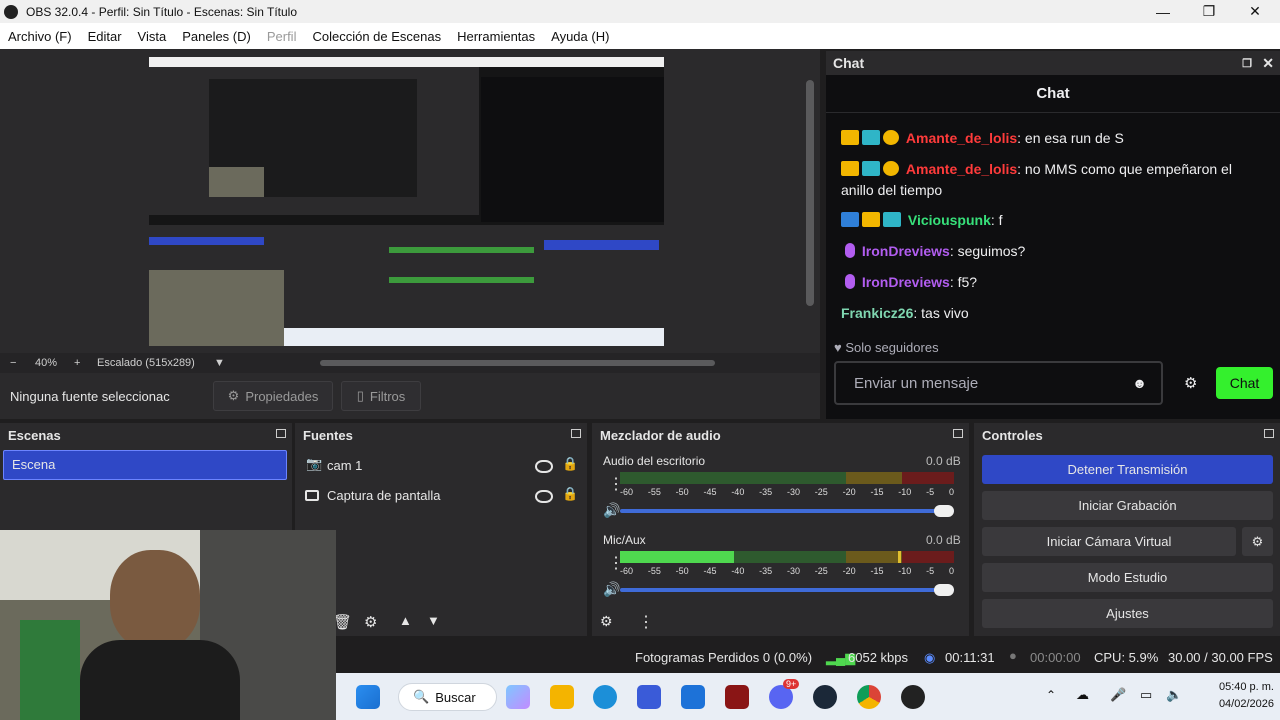 The image size is (1280, 720). What do you see at coordinates (1118, 695) in the screenshot?
I see `microphone-icon: 🎤` at bounding box center [1118, 695].